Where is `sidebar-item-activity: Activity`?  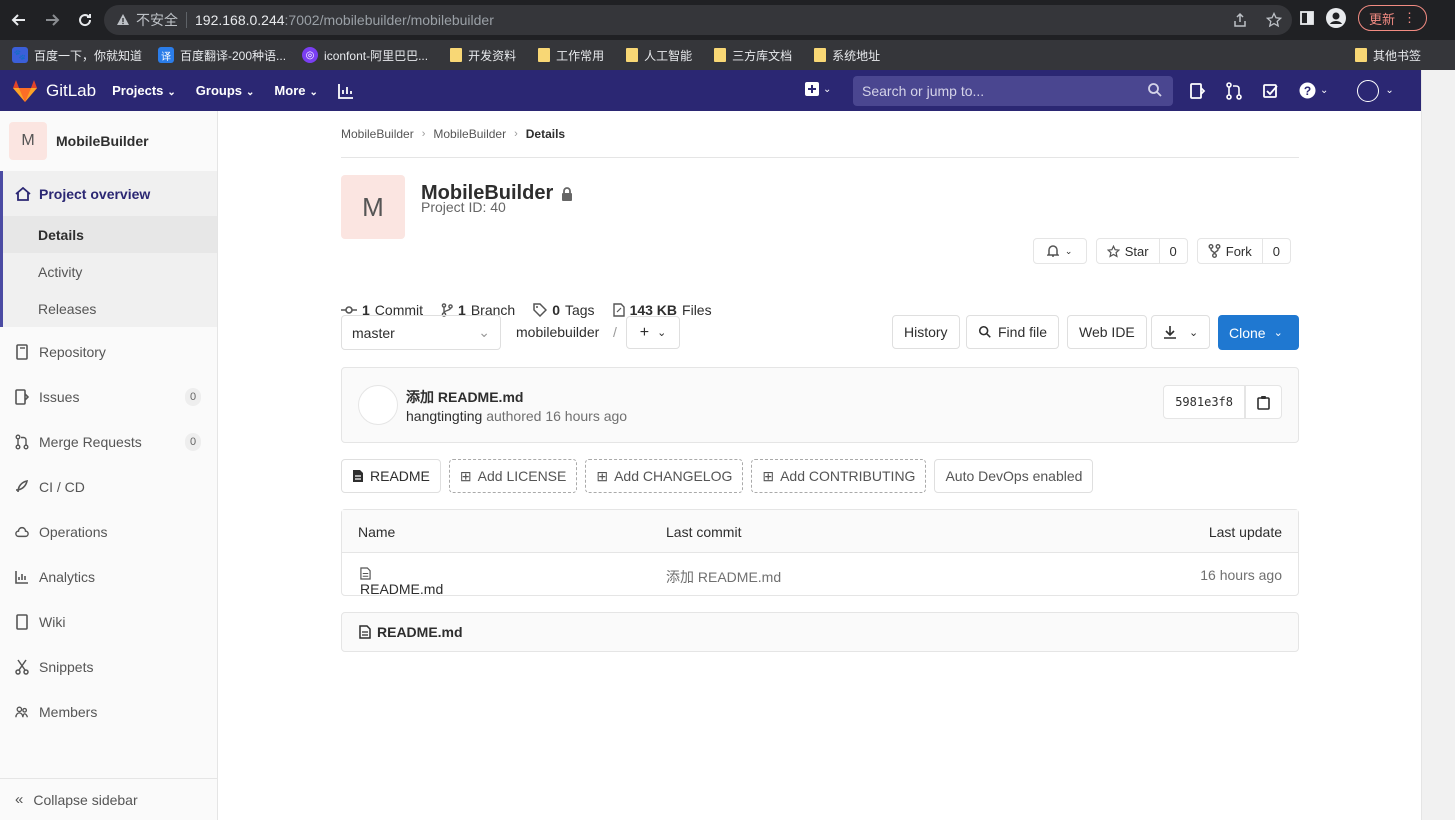 sidebar-item-activity: Activity is located at coordinates (110, 271).